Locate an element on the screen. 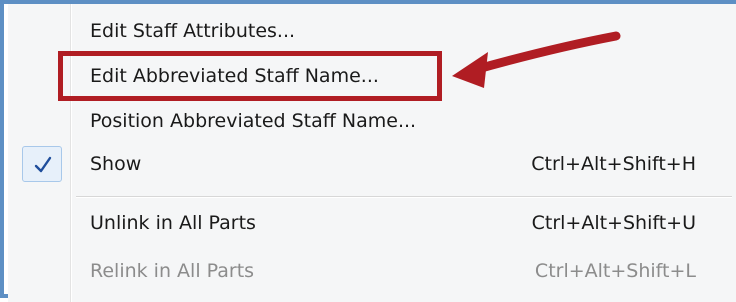 Image resolution: width=736 pixels, height=302 pixels. menu-item-label: Unlink in All Parts is located at coordinates (173, 223).